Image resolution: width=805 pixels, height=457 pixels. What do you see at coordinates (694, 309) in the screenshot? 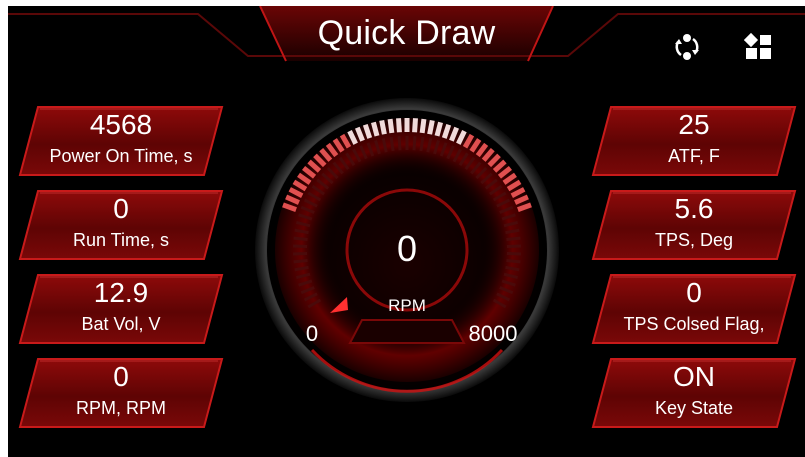
I see `tile-tps-closed-flag: 0 TPS Colsed Flag,` at bounding box center [694, 309].